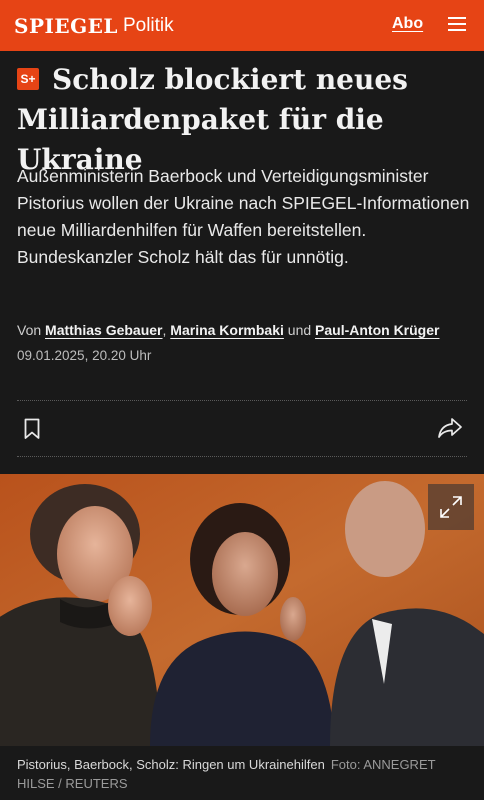 This screenshot has width=484, height=800. What do you see at coordinates (148, 26) in the screenshot?
I see `section-label: Politik` at bounding box center [148, 26].